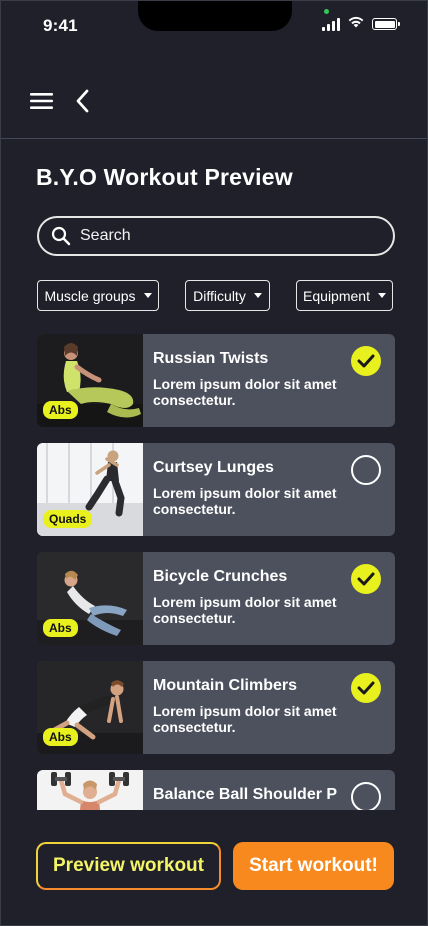 The height and width of the screenshot is (926, 428). I want to click on filter-label: Equipment, so click(336, 295).